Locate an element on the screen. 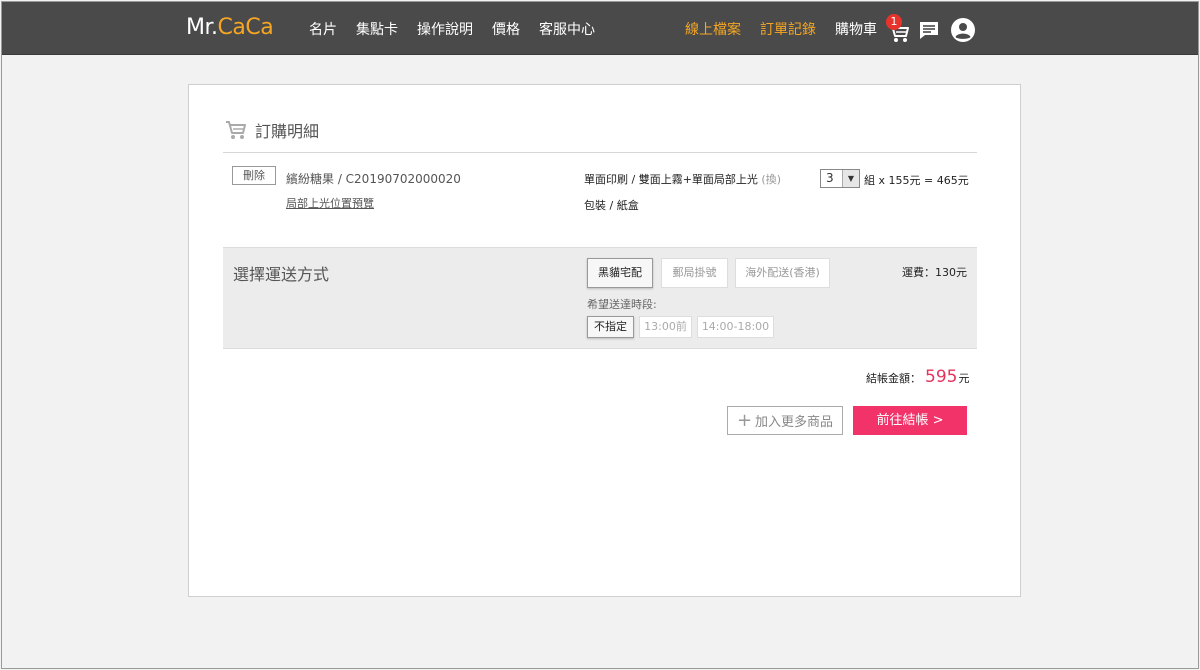 Image resolution: width=1200 pixels, height=670 pixels. logo-prefix: Mr. is located at coordinates (202, 27).